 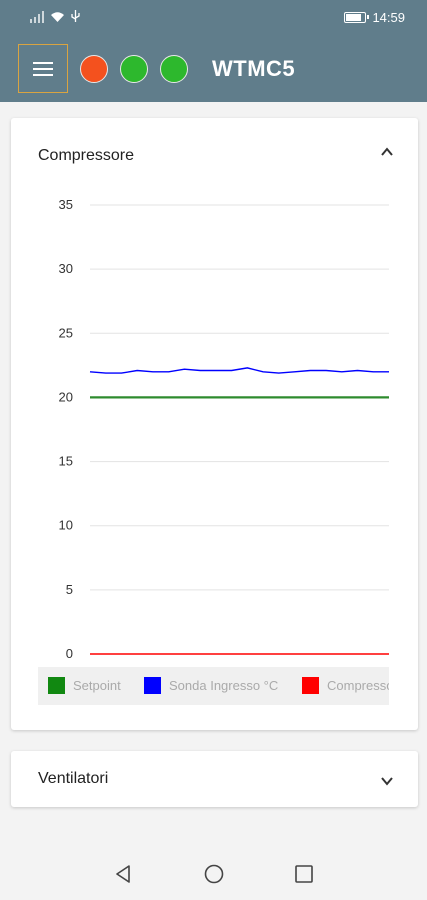 I want to click on y-tick-label: 20, so click(x=66, y=396).